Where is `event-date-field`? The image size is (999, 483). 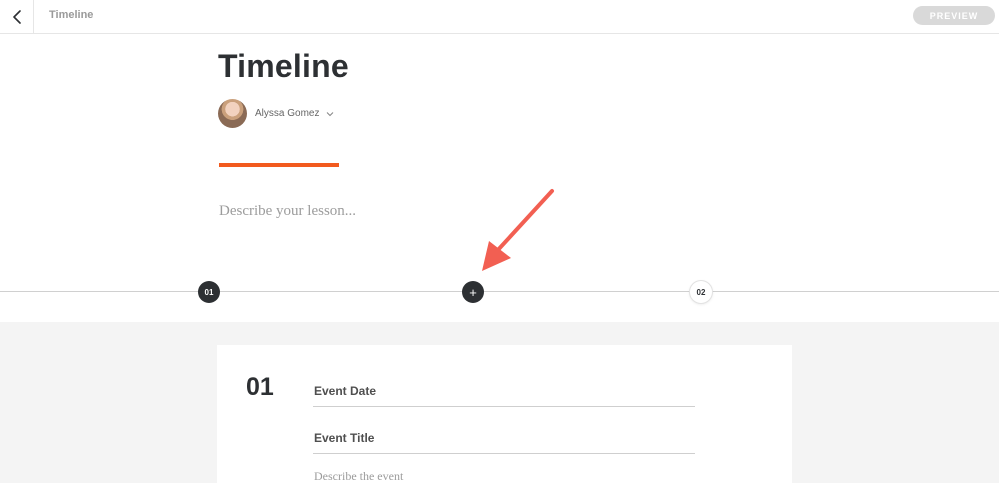
event-date-field is located at coordinates (504, 391).